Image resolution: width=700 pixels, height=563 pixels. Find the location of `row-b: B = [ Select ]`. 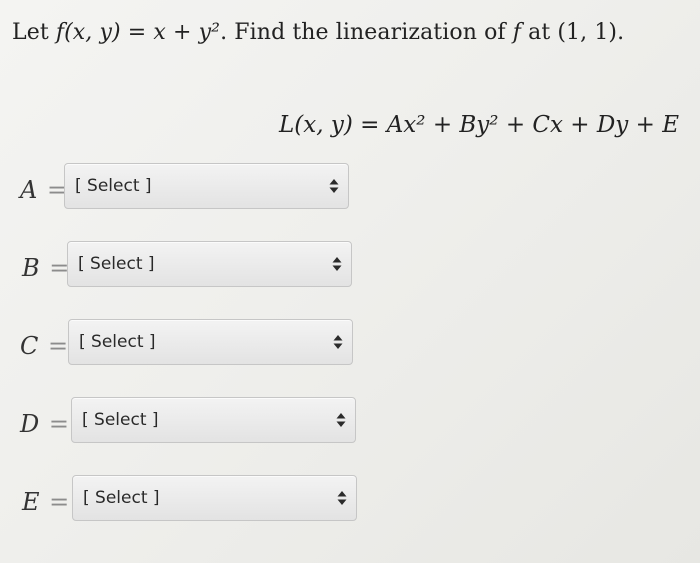

row-b: B = [ Select ] is located at coordinates (180, 265).